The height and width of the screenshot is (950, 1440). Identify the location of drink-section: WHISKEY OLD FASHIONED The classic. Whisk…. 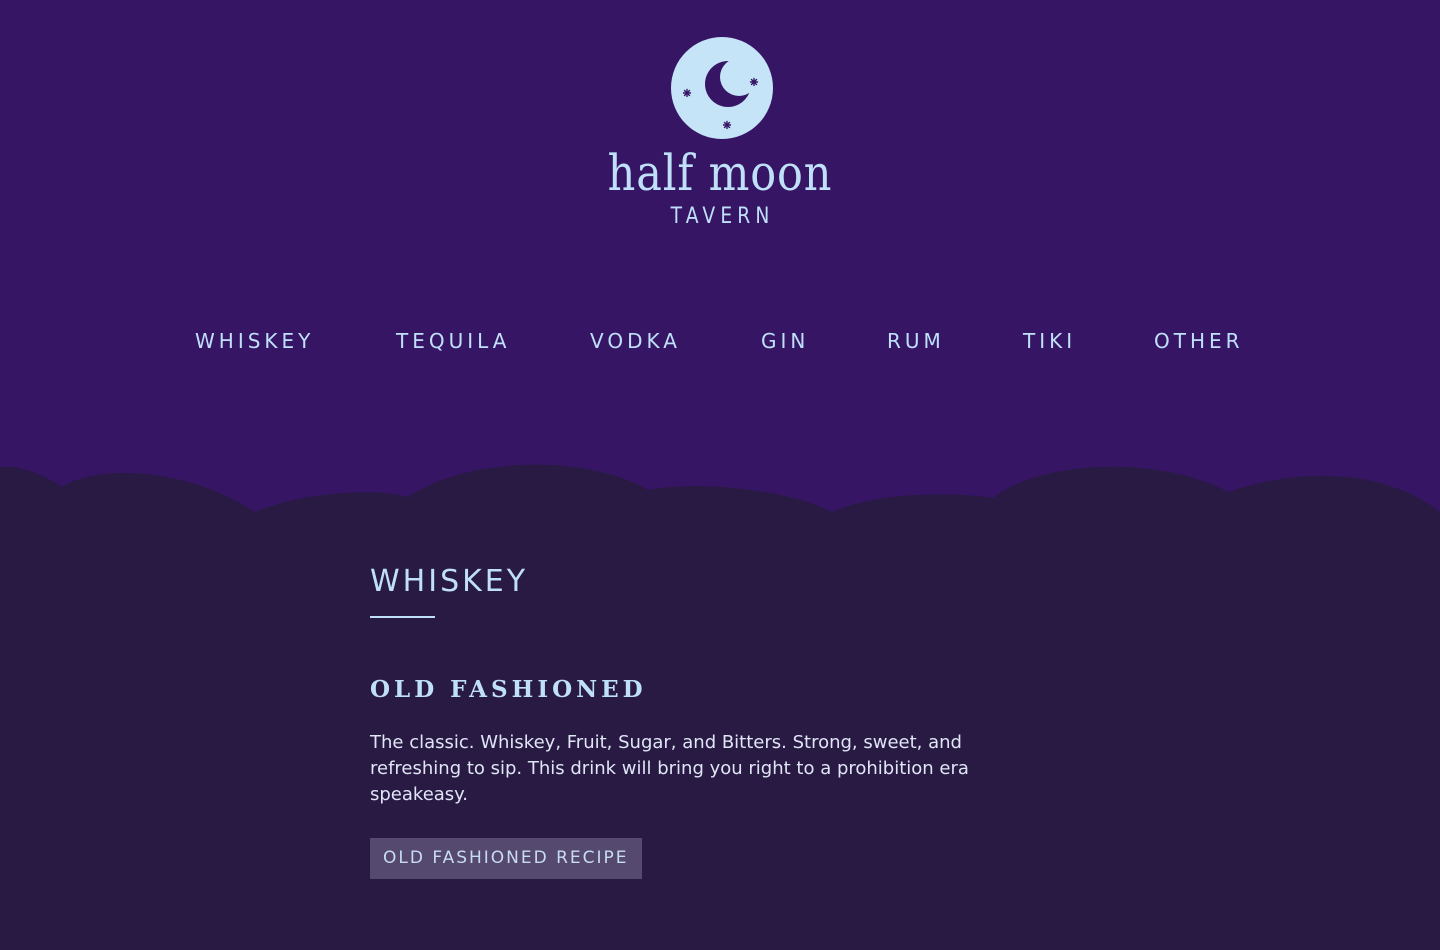
(690, 719).